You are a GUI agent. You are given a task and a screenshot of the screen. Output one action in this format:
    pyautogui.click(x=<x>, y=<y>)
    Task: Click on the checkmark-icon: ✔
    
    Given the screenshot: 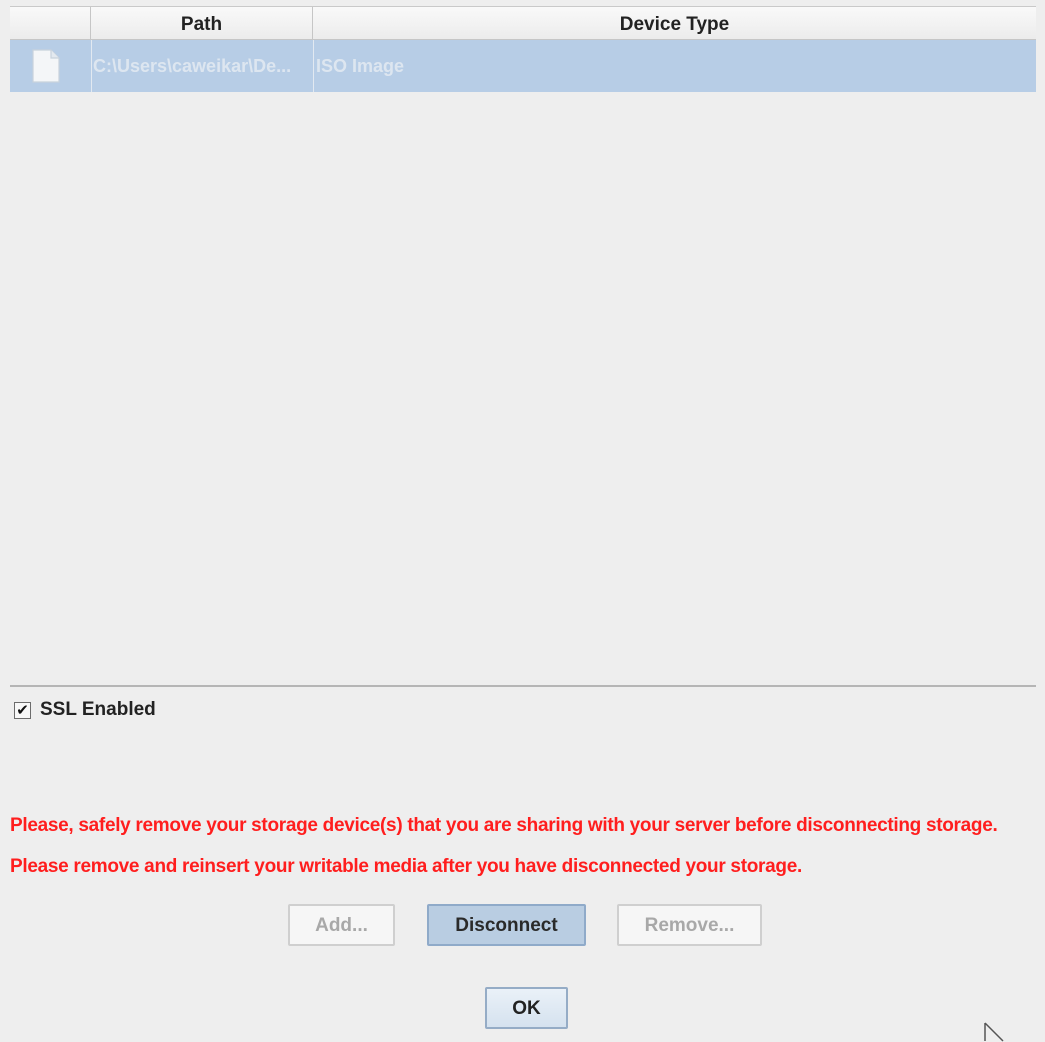 What is the action you would take?
    pyautogui.click(x=22, y=710)
    